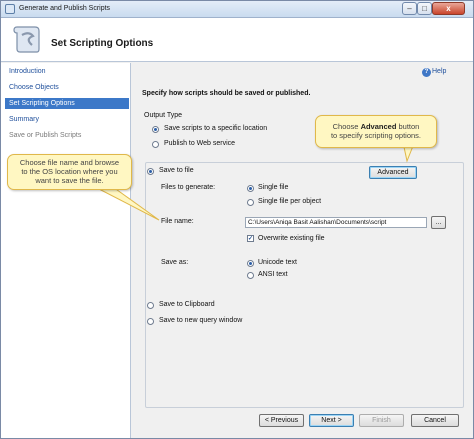 The width and height of the screenshot is (474, 439). What do you see at coordinates (150, 171) in the screenshot?
I see `save-to-file-radio` at bounding box center [150, 171].